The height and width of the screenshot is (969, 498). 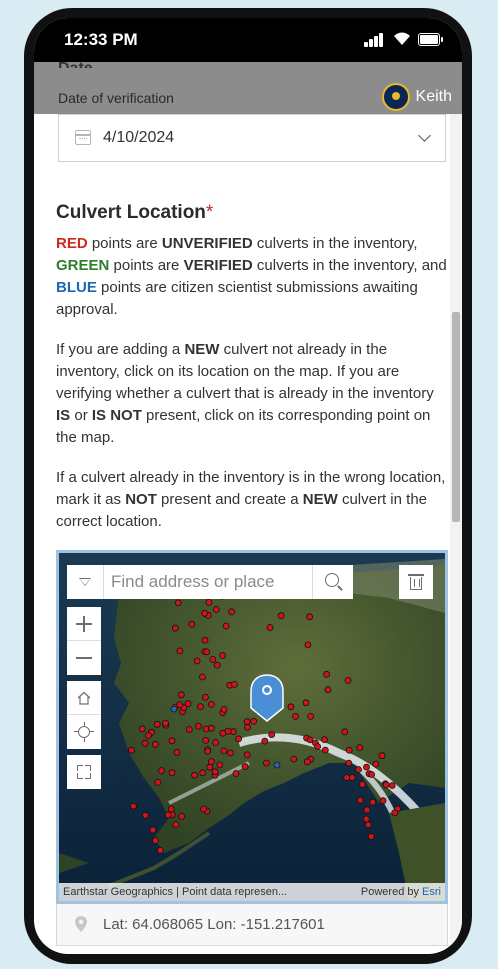 I want to click on user-account: Keith, so click(x=416, y=97).